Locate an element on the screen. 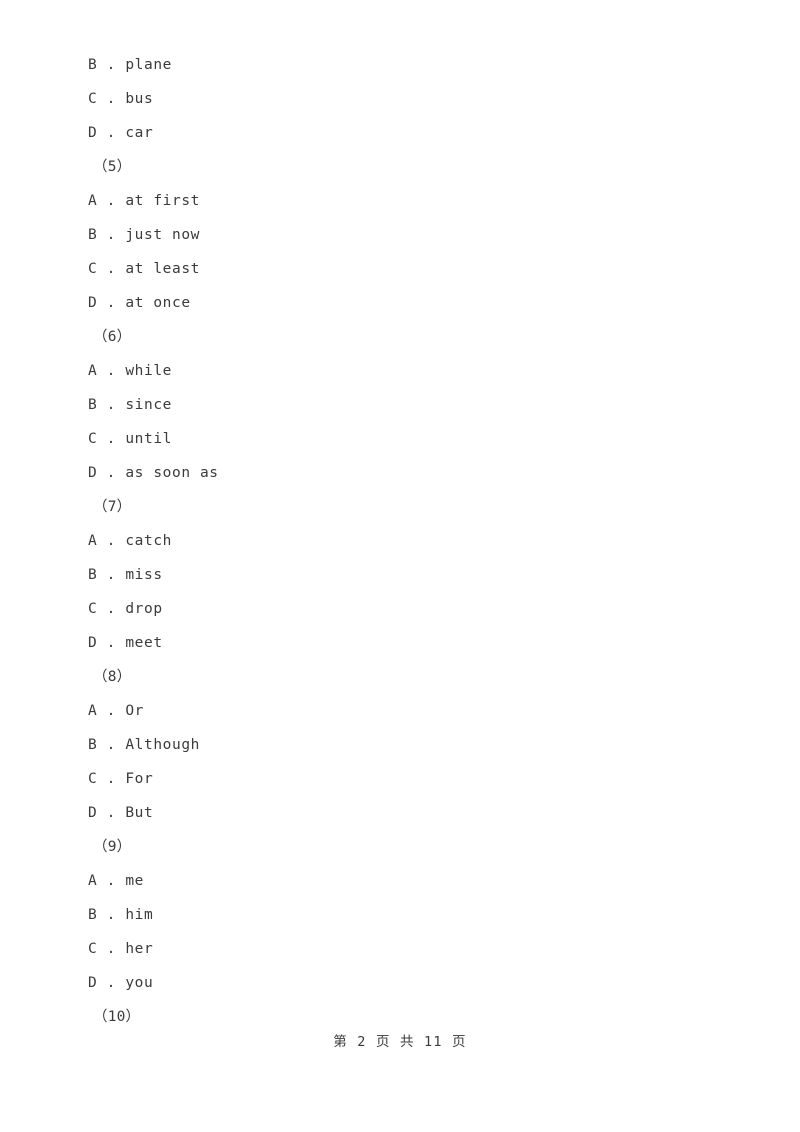 This screenshot has height=1132, width=800. answer-option: A . me is located at coordinates (408, 881).